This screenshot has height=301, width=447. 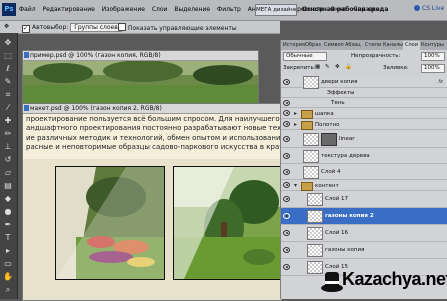 I want to click on layer-row: Слой 17, so click(x=364, y=199).